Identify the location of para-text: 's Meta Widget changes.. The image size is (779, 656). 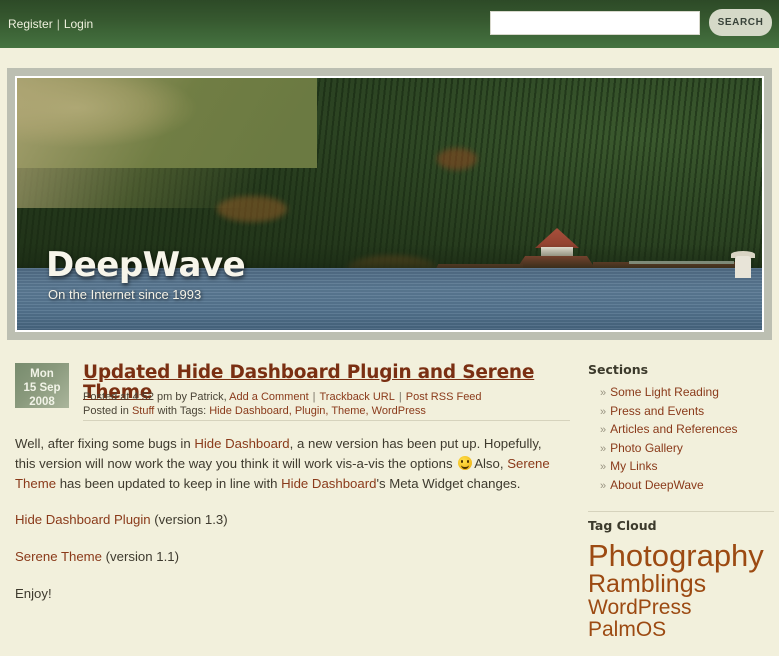
(448, 483).